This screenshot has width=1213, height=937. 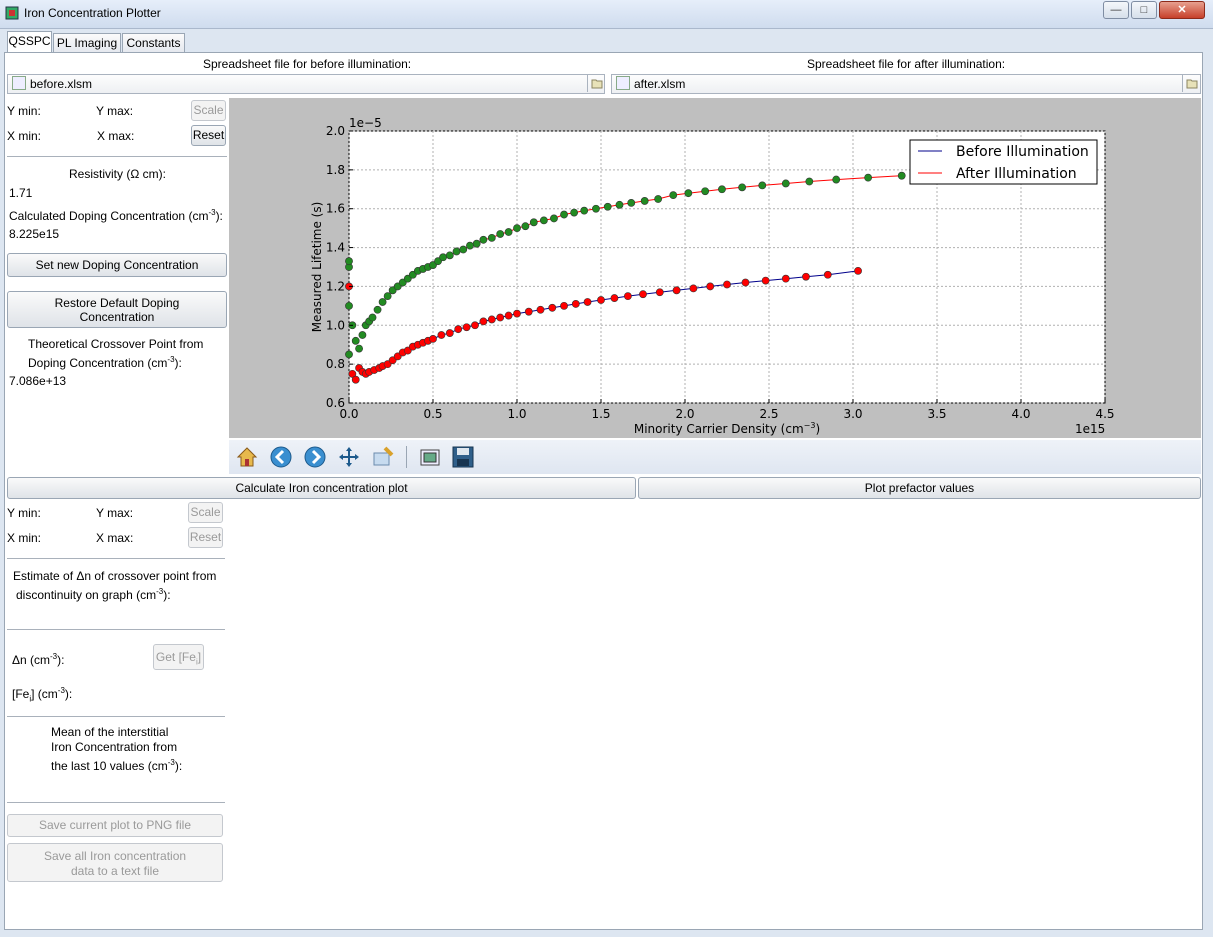 What do you see at coordinates (335, 286) in the screenshot?
I see `y-tick-label: 1.2` at bounding box center [335, 286].